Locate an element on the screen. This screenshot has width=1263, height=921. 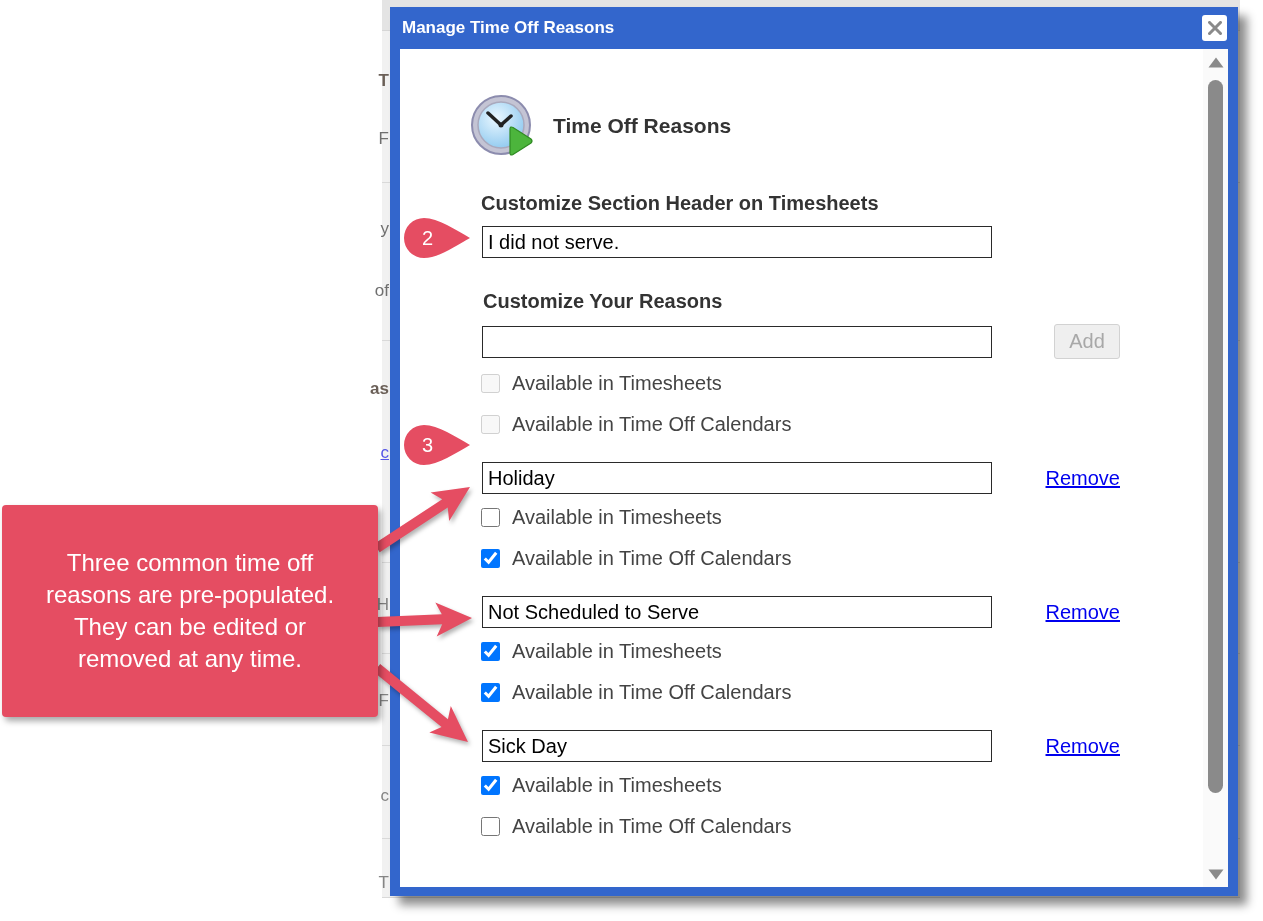
dialog-title: Manage Time Off Reasons is located at coordinates (508, 28).